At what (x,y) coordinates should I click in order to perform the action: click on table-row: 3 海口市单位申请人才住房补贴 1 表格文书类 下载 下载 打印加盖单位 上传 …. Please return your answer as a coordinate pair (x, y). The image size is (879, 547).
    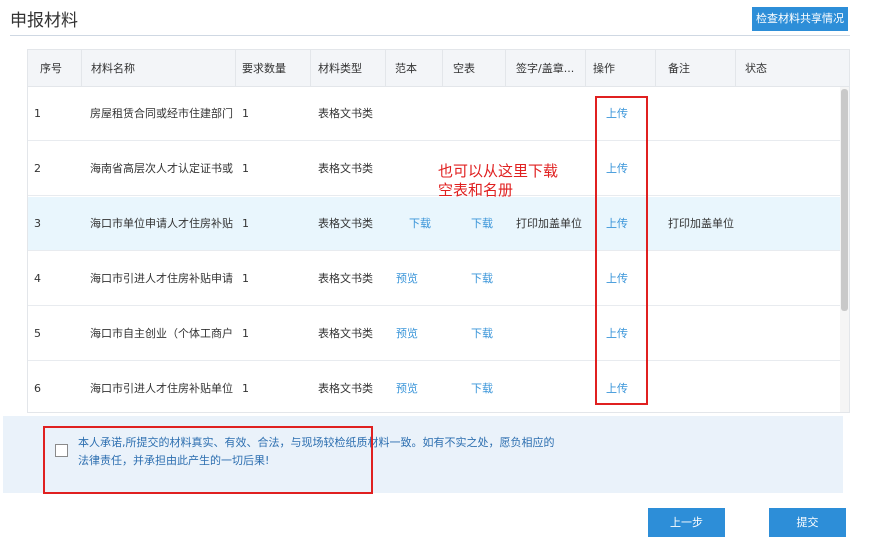
    Looking at the image, I should click on (434, 224).